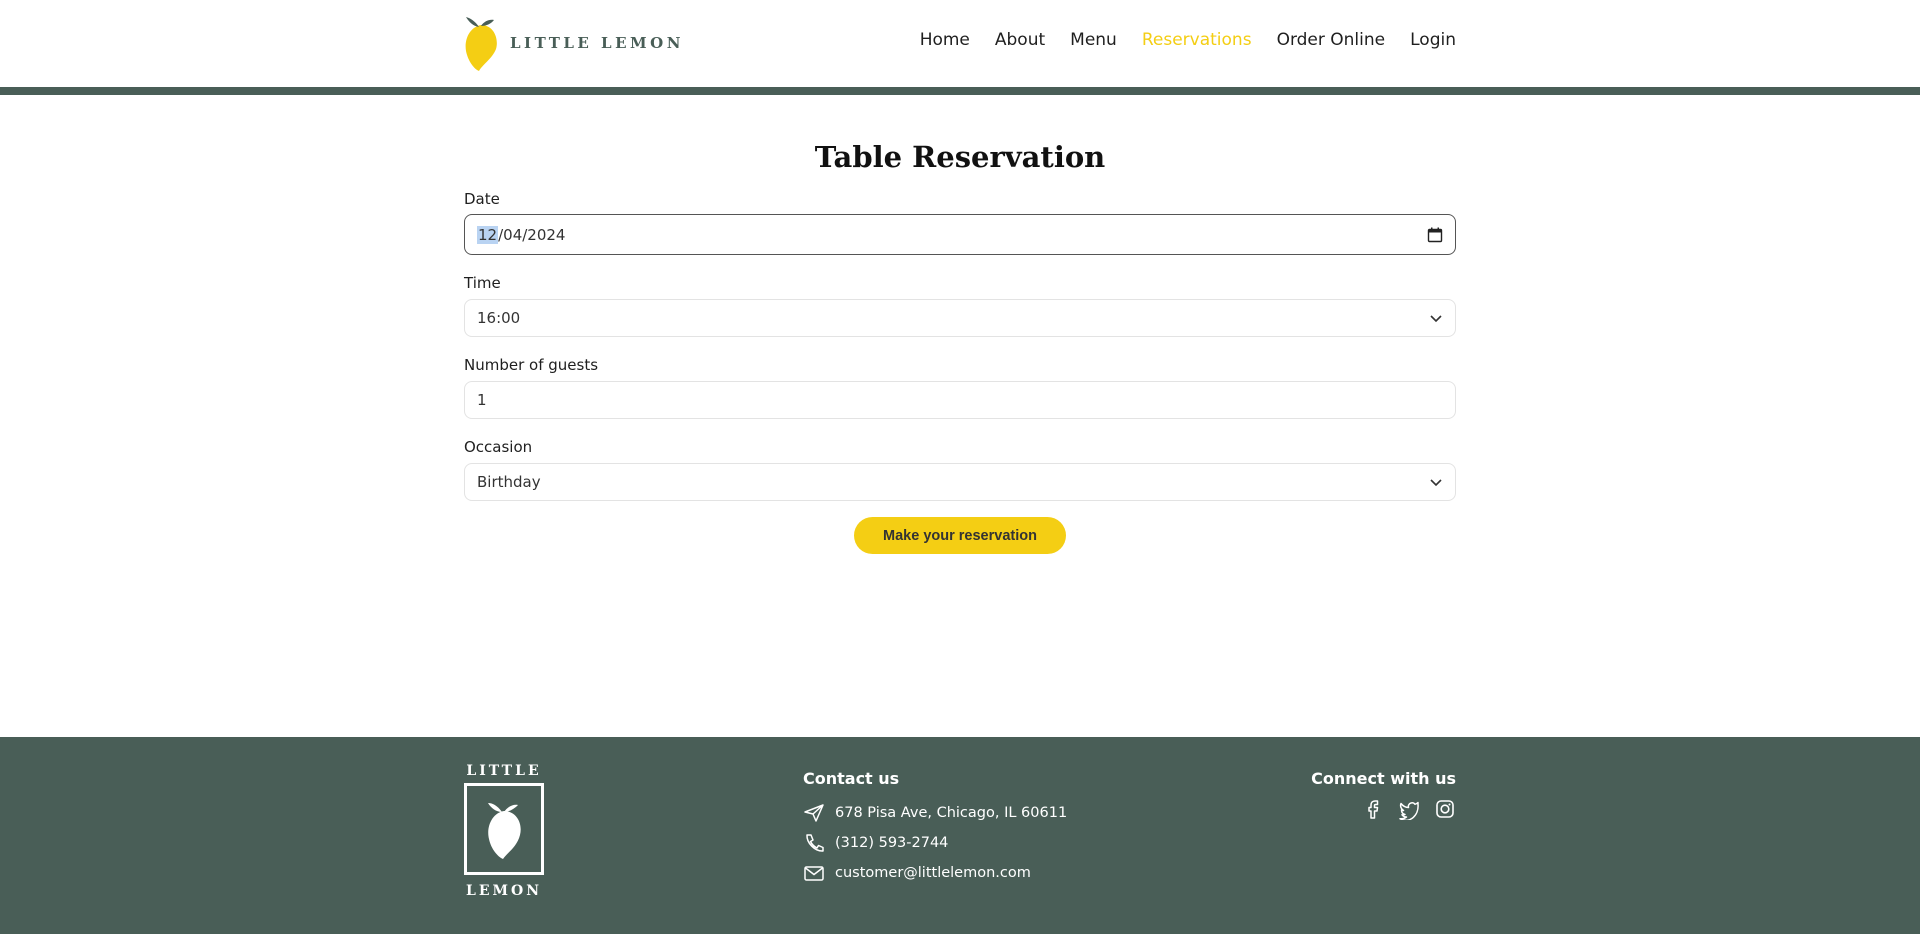  I want to click on date-input: 12/04/2024, so click(960, 234).